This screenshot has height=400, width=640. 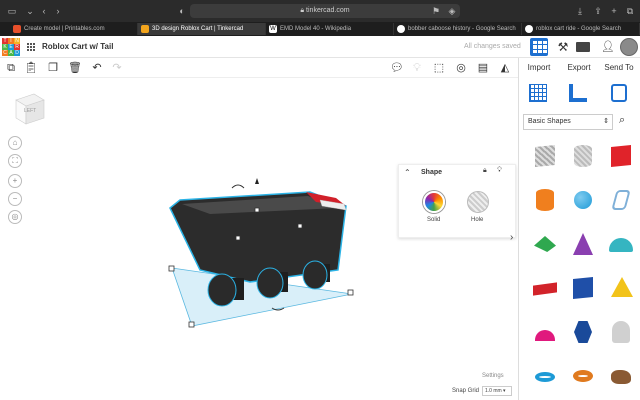 What do you see at coordinates (11, 68) in the screenshot?
I see `copy-icon: ⧉` at bounding box center [11, 68].